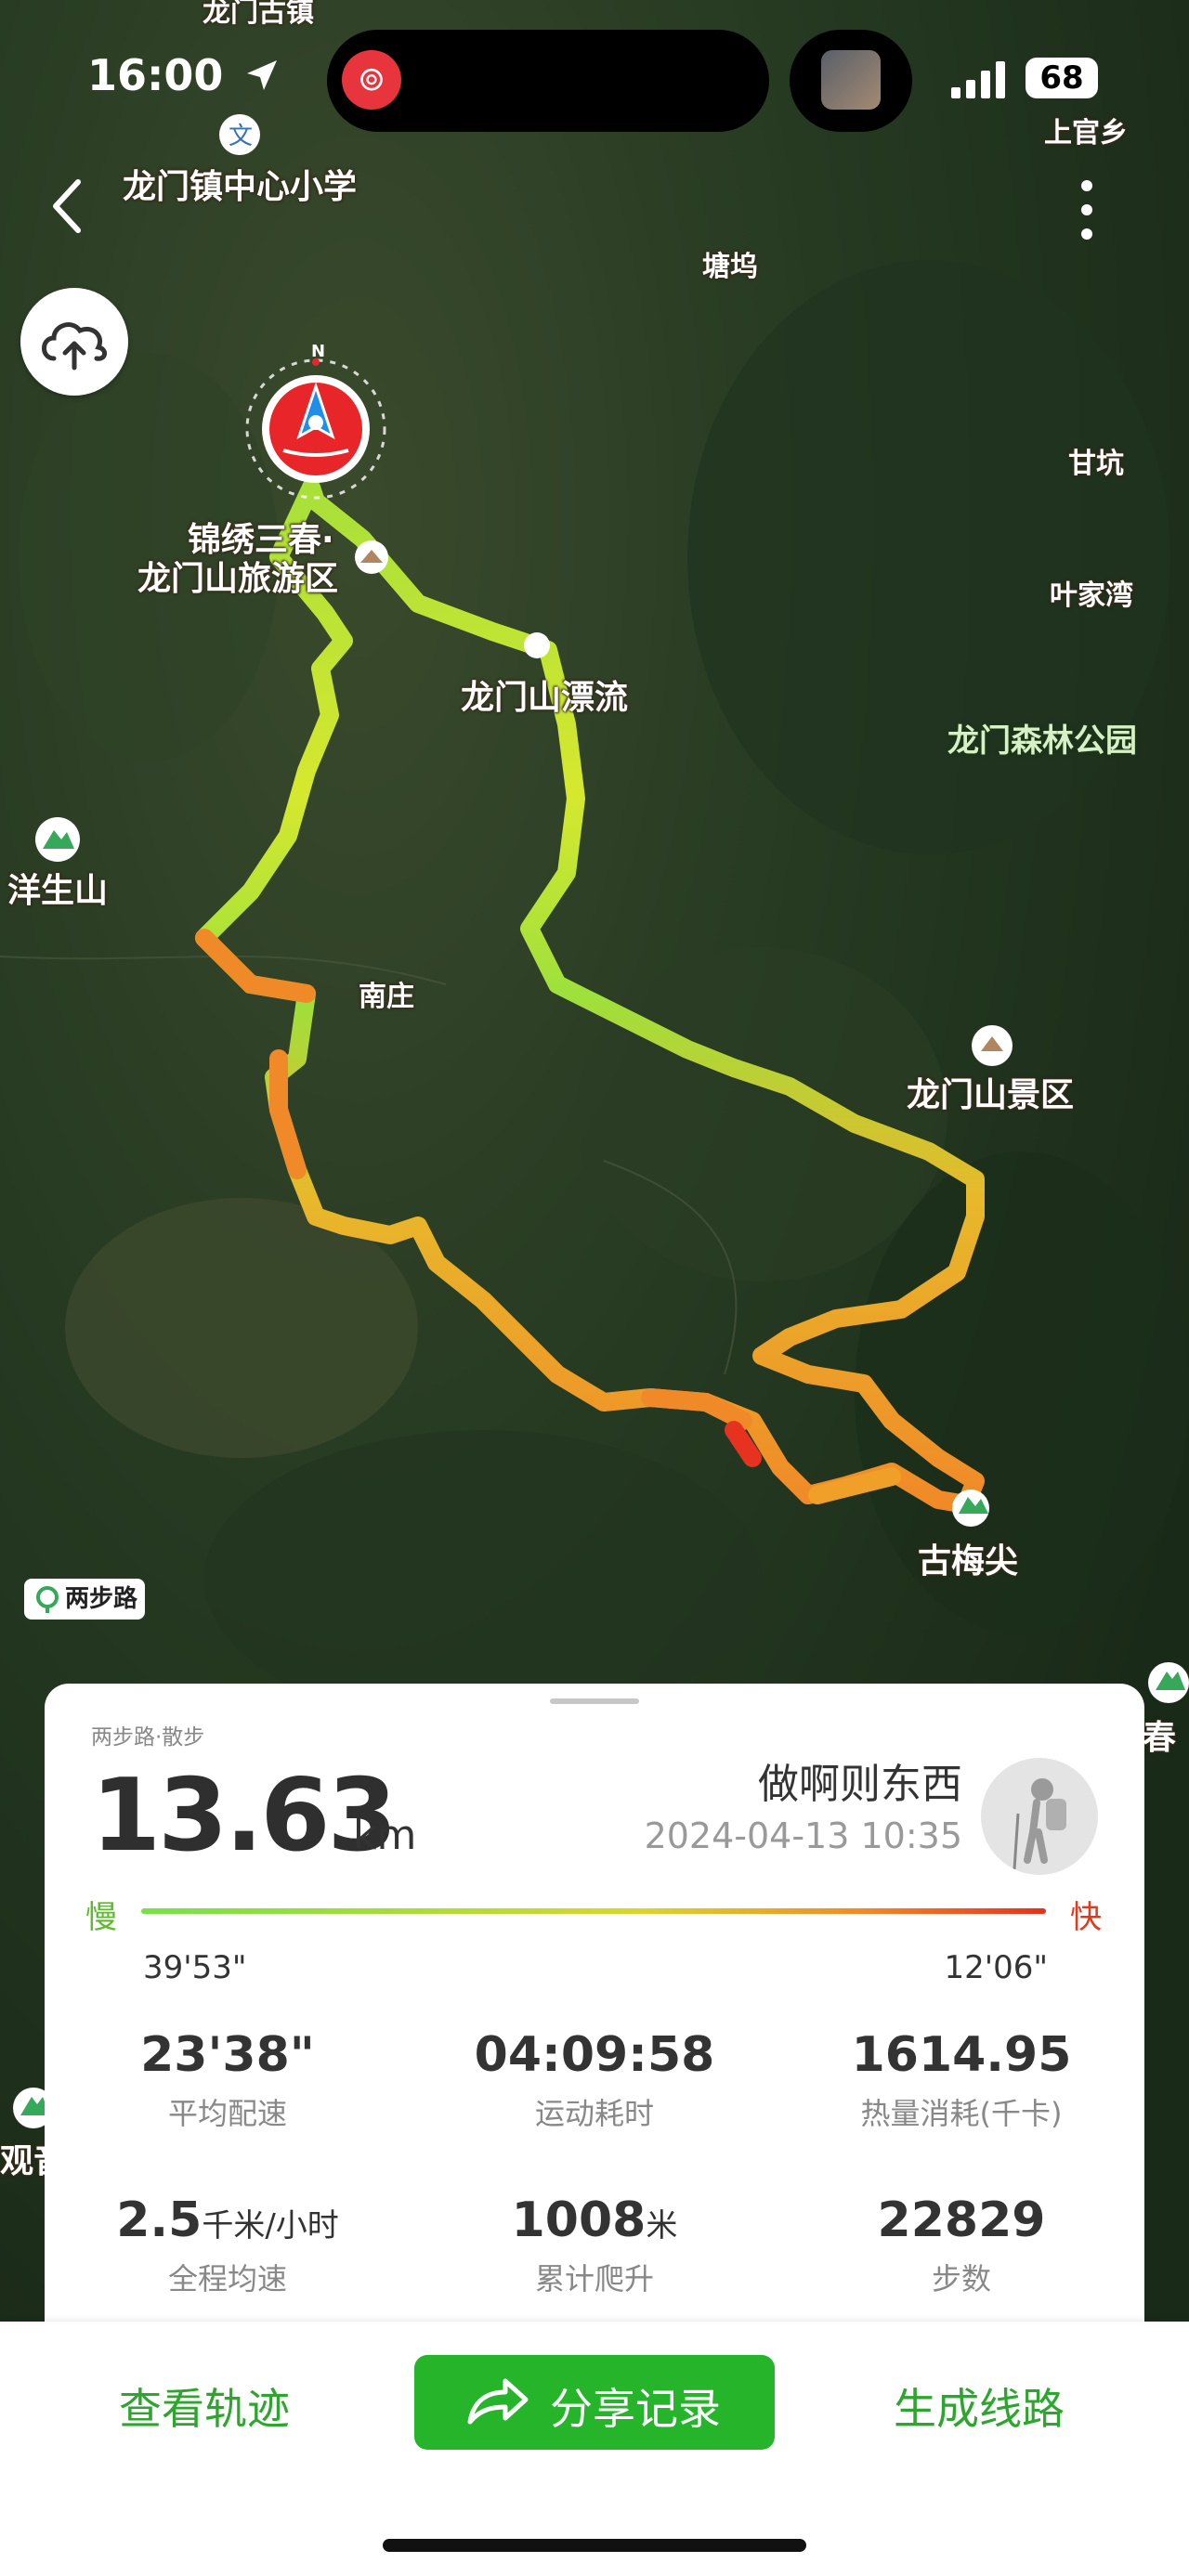 The image size is (1189, 2576). What do you see at coordinates (1091, 595) in the screenshot?
I see `map-label: 叶家湾` at bounding box center [1091, 595].